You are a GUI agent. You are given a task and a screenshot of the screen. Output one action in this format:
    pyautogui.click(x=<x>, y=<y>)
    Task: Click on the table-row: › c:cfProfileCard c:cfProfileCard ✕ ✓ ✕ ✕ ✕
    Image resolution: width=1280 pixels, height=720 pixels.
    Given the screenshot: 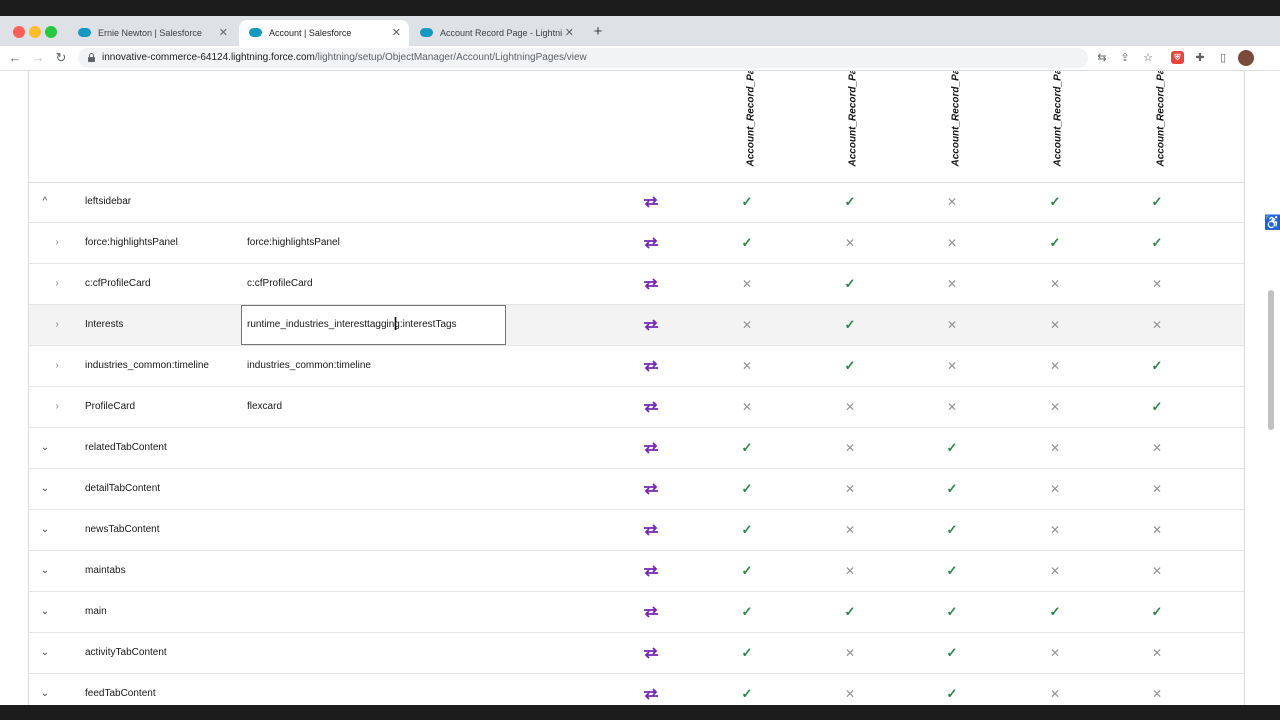 What is the action you would take?
    pyautogui.click(x=636, y=284)
    